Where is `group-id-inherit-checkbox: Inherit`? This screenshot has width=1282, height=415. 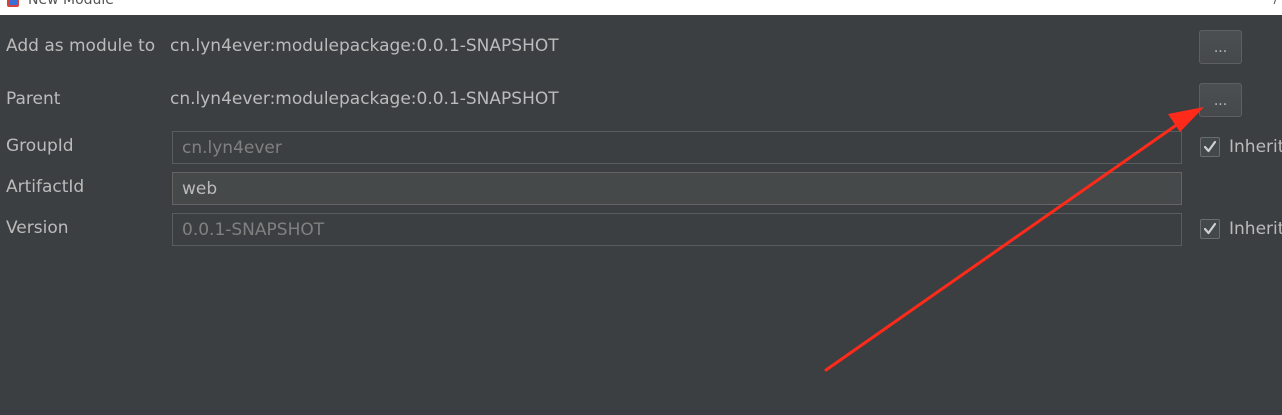 group-id-inherit-checkbox: Inherit is located at coordinates (1241, 147).